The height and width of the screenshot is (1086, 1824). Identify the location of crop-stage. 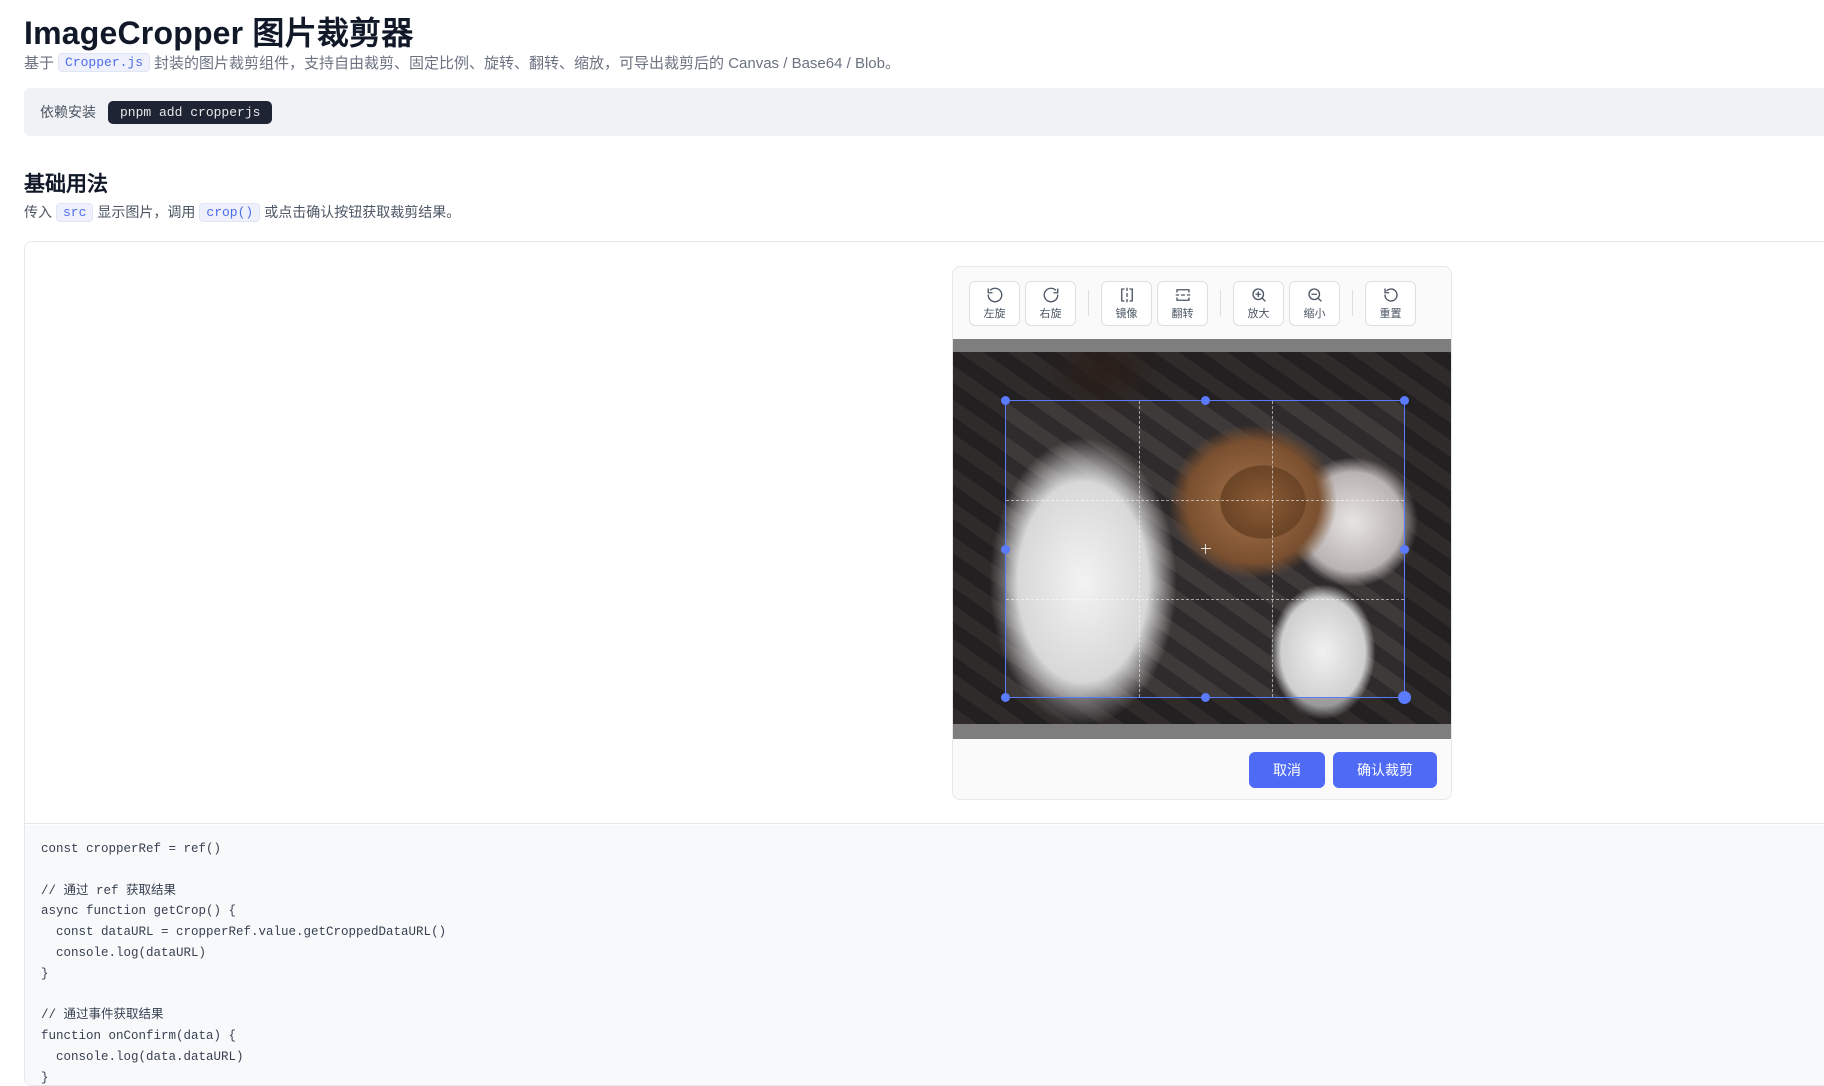
(1202, 539).